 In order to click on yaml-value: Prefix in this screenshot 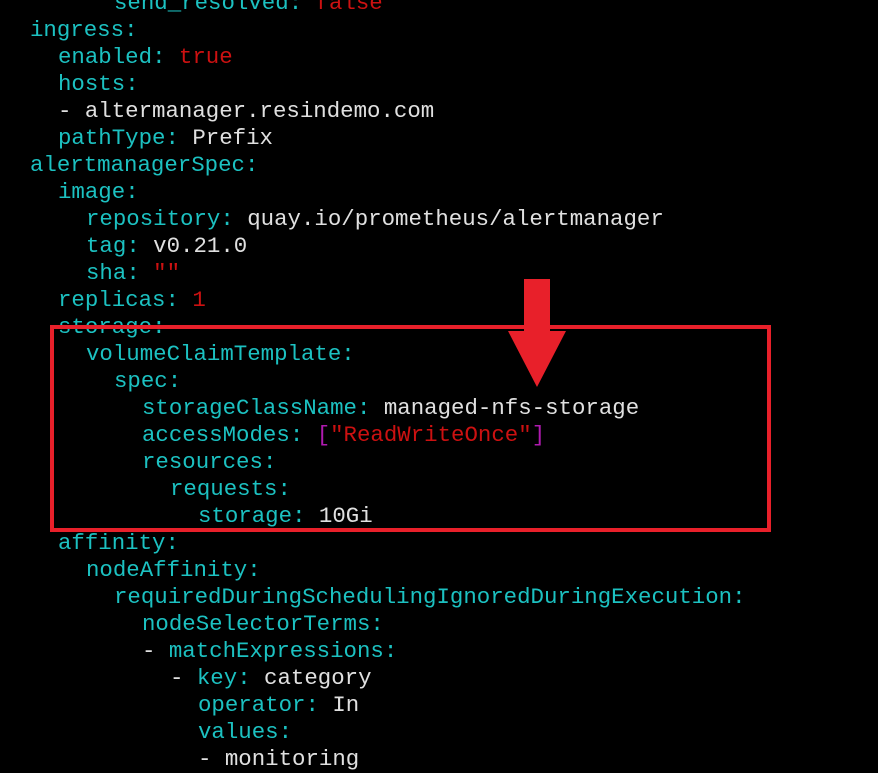, I will do `click(225, 138)`.